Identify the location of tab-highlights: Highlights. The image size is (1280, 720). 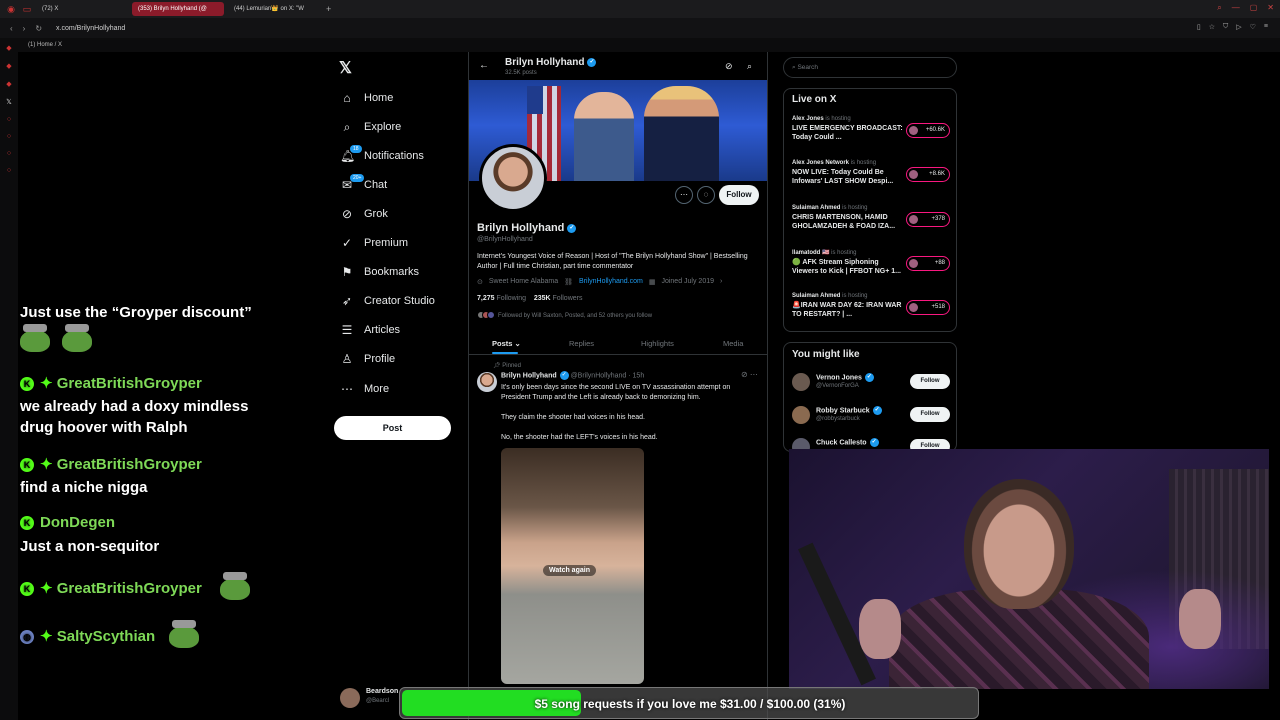
(657, 343).